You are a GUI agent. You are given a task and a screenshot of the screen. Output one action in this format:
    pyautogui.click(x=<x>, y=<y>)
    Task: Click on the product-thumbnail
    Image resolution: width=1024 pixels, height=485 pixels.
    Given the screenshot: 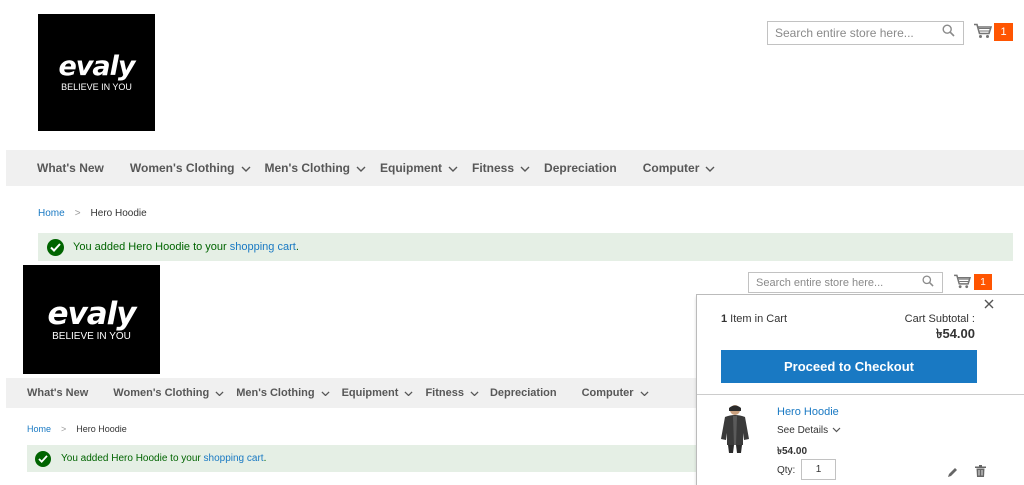 What is the action you would take?
    pyautogui.click(x=735, y=428)
    